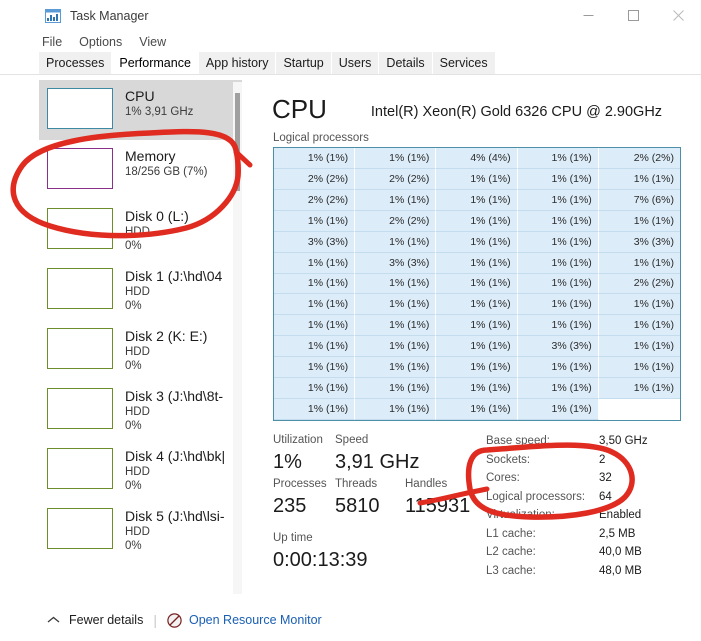 The height and width of the screenshot is (641, 701). Describe the element at coordinates (255, 620) in the screenshot. I see `open-resource-monitor-link: Open Resource Monitor` at that location.